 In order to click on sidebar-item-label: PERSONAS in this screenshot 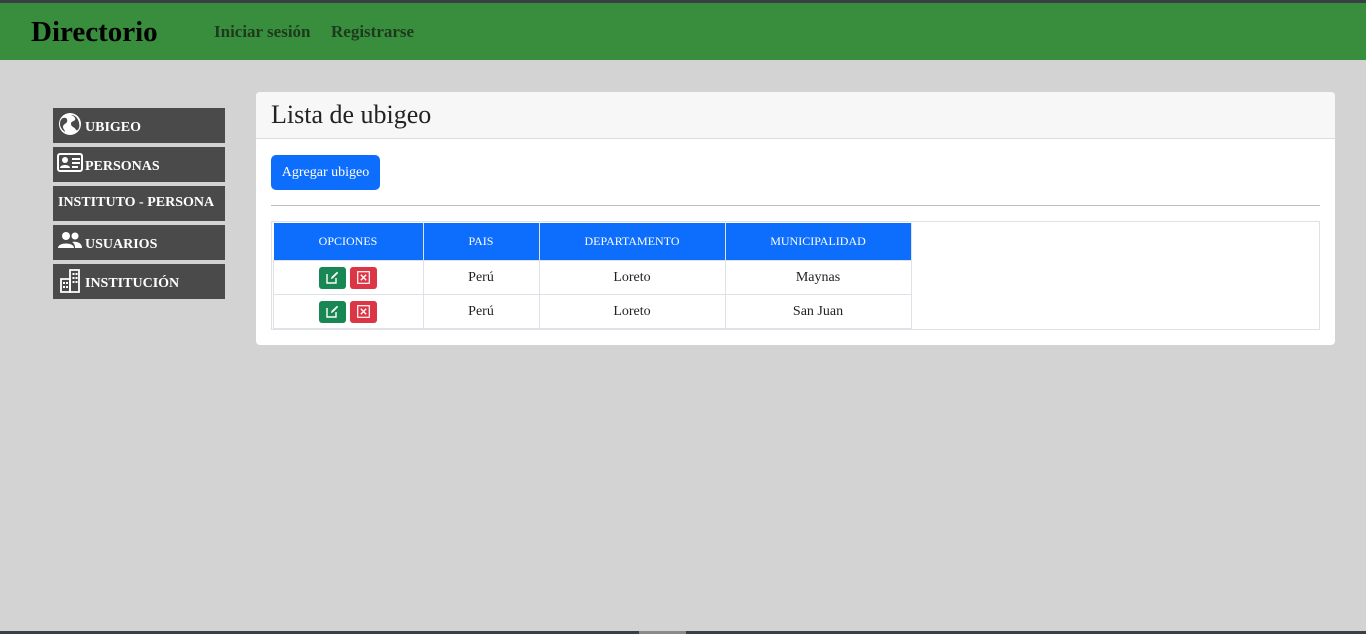, I will do `click(122, 166)`.